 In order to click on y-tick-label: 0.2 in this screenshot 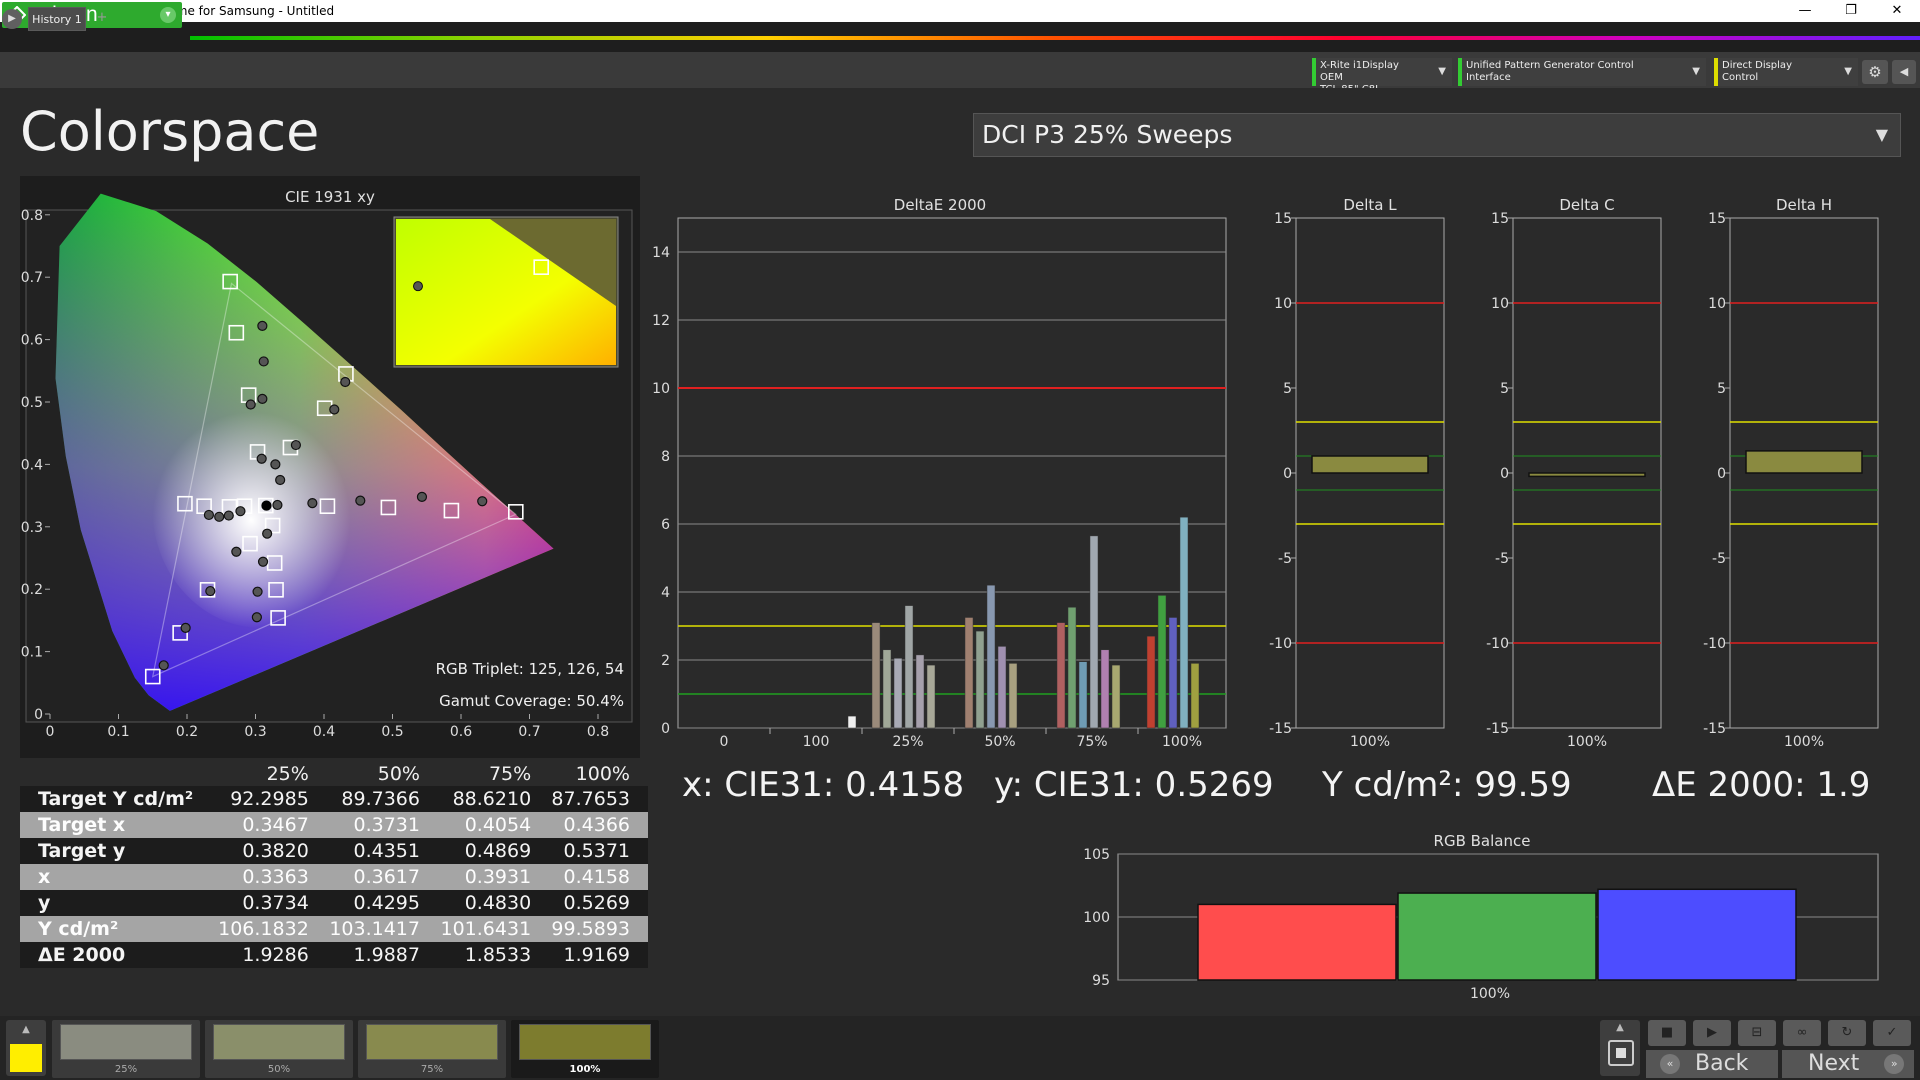, I will do `click(32, 590)`.